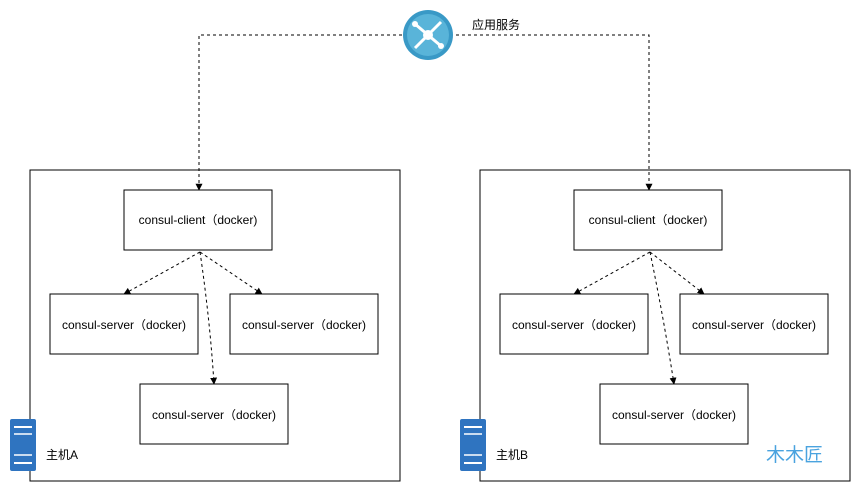  What do you see at coordinates (754, 325) in the screenshot?
I see `host-b-server-2-label: consul-server（docker)` at bounding box center [754, 325].